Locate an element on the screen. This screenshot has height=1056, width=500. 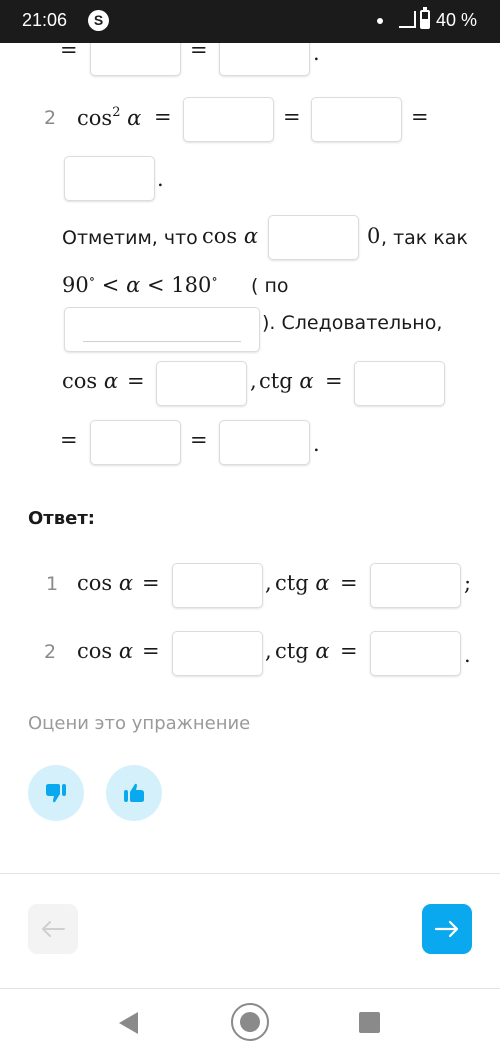
thumbs-down-icon is located at coordinates (56, 793).